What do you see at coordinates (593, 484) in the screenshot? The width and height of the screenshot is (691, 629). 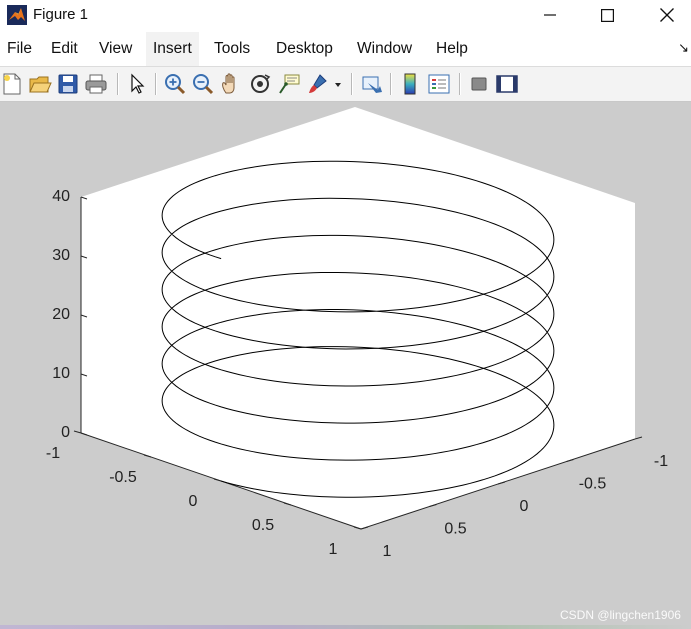 I see `y-tick-label: -0.5` at bounding box center [593, 484].